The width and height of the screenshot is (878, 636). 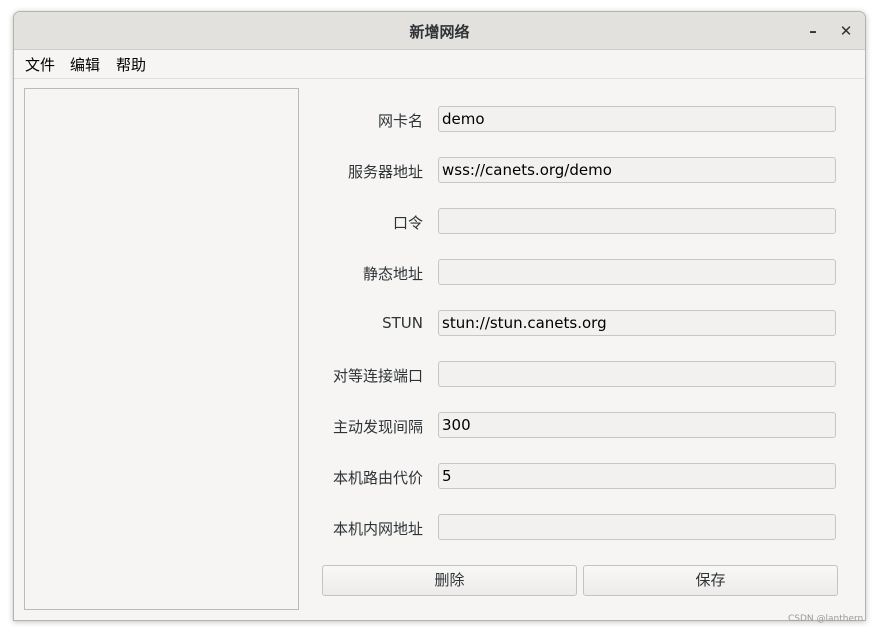 I want to click on window-title: 新增网络, so click(x=439, y=32).